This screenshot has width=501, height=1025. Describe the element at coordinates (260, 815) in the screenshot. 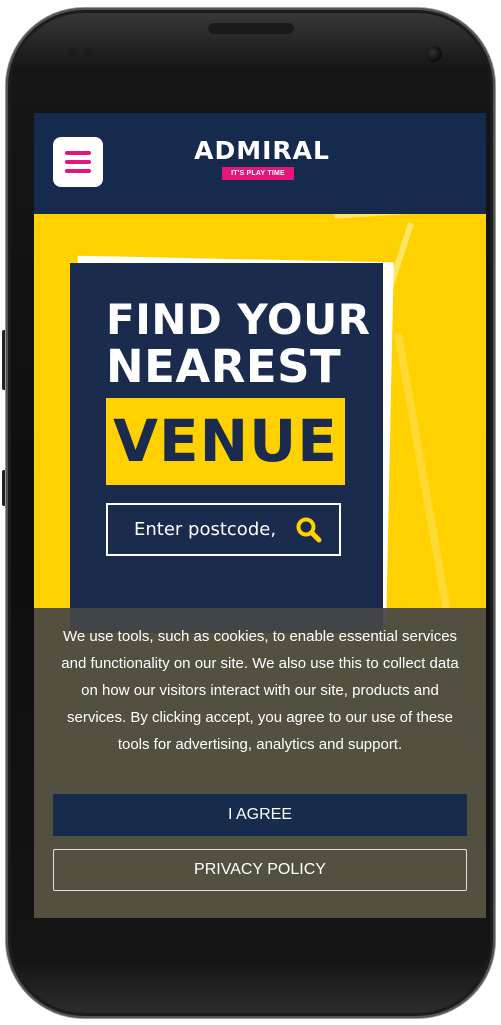

I see `agree-button: I AGREE` at that location.